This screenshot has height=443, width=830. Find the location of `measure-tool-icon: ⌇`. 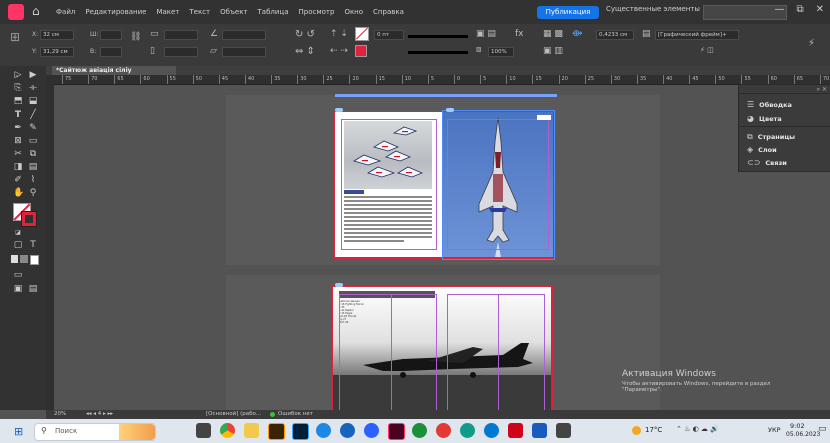

measure-tool-icon: ⌇ is located at coordinates (33, 180).